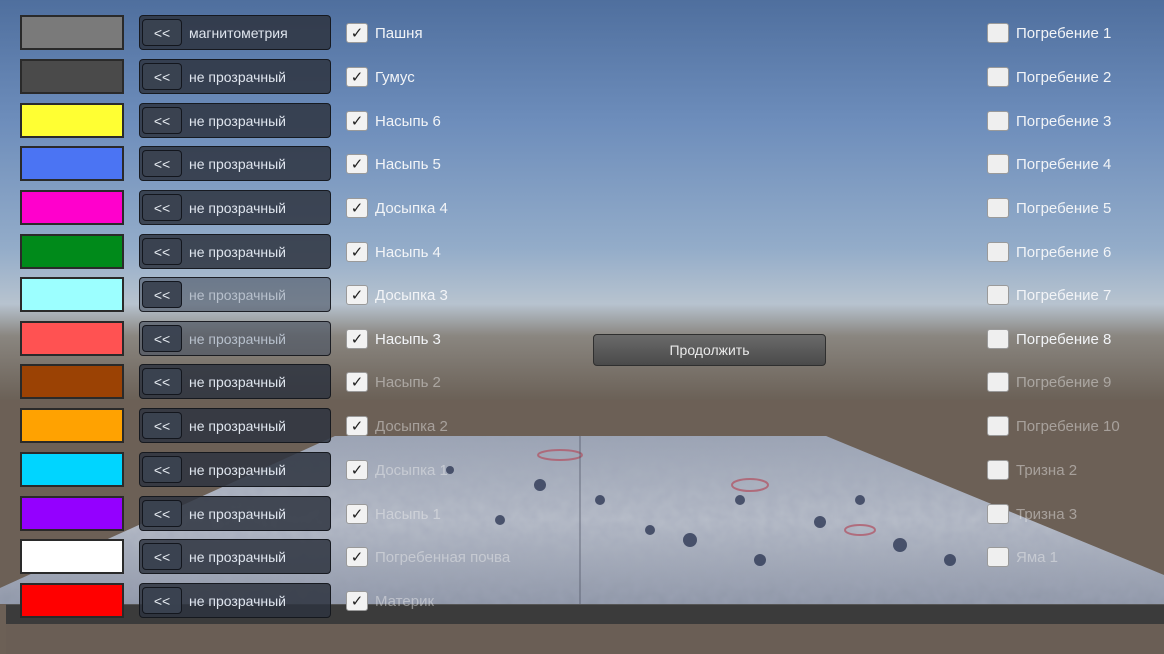  Describe the element at coordinates (585, 639) in the screenshot. I see `ground-strip` at that location.